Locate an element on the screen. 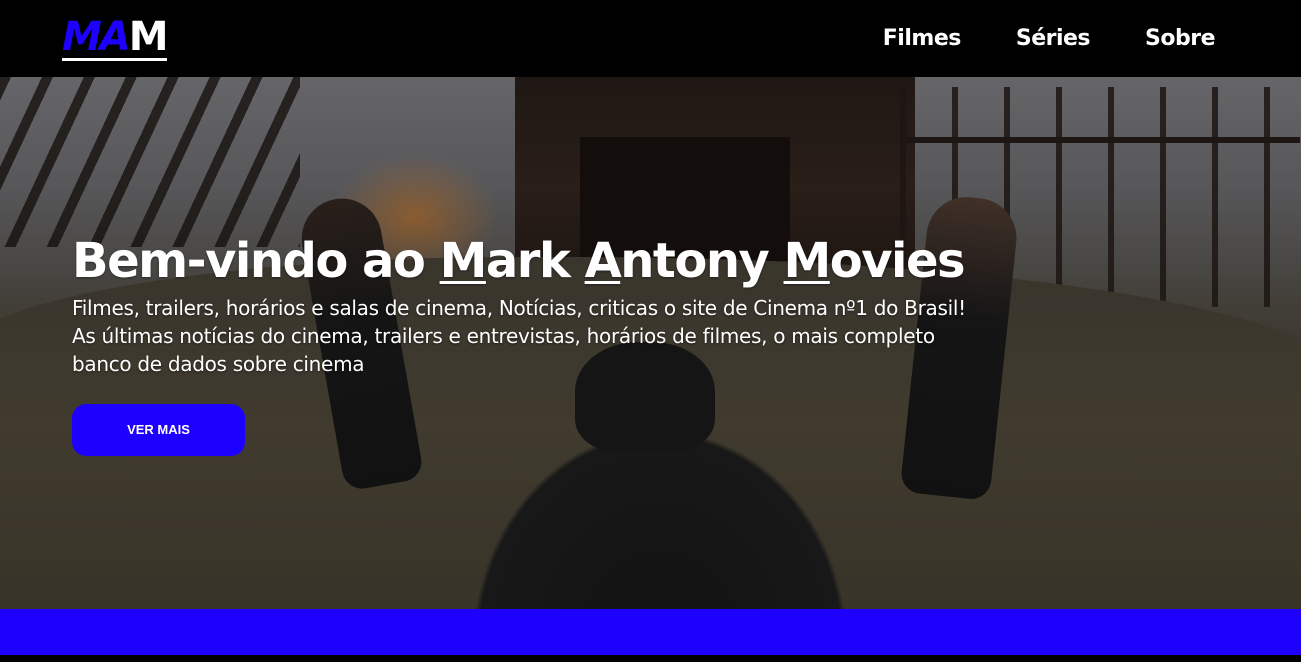  hero-title-initial-m2: M is located at coordinates (807, 261).